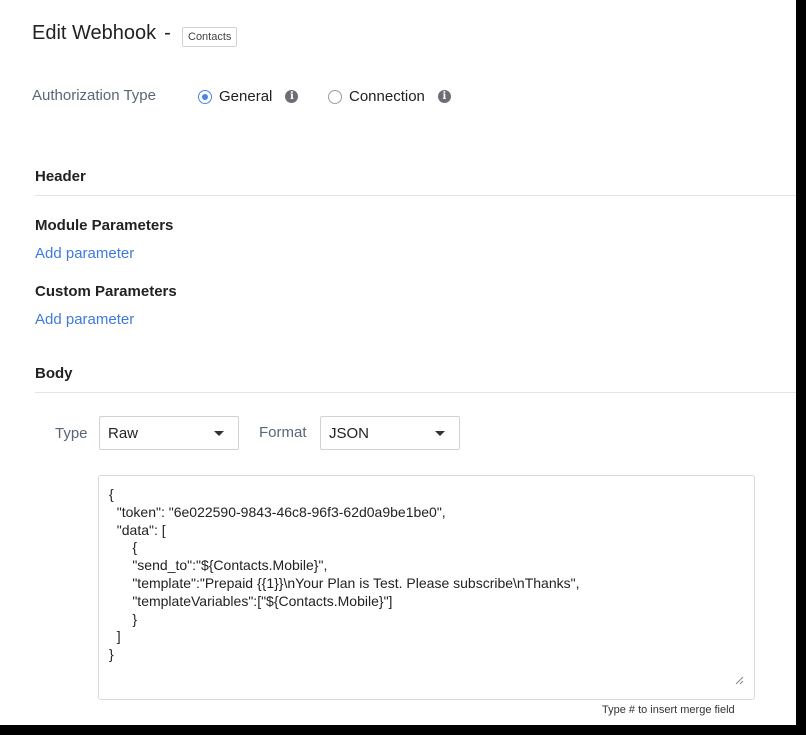  What do you see at coordinates (335, 96) in the screenshot?
I see `radio-connection` at bounding box center [335, 96].